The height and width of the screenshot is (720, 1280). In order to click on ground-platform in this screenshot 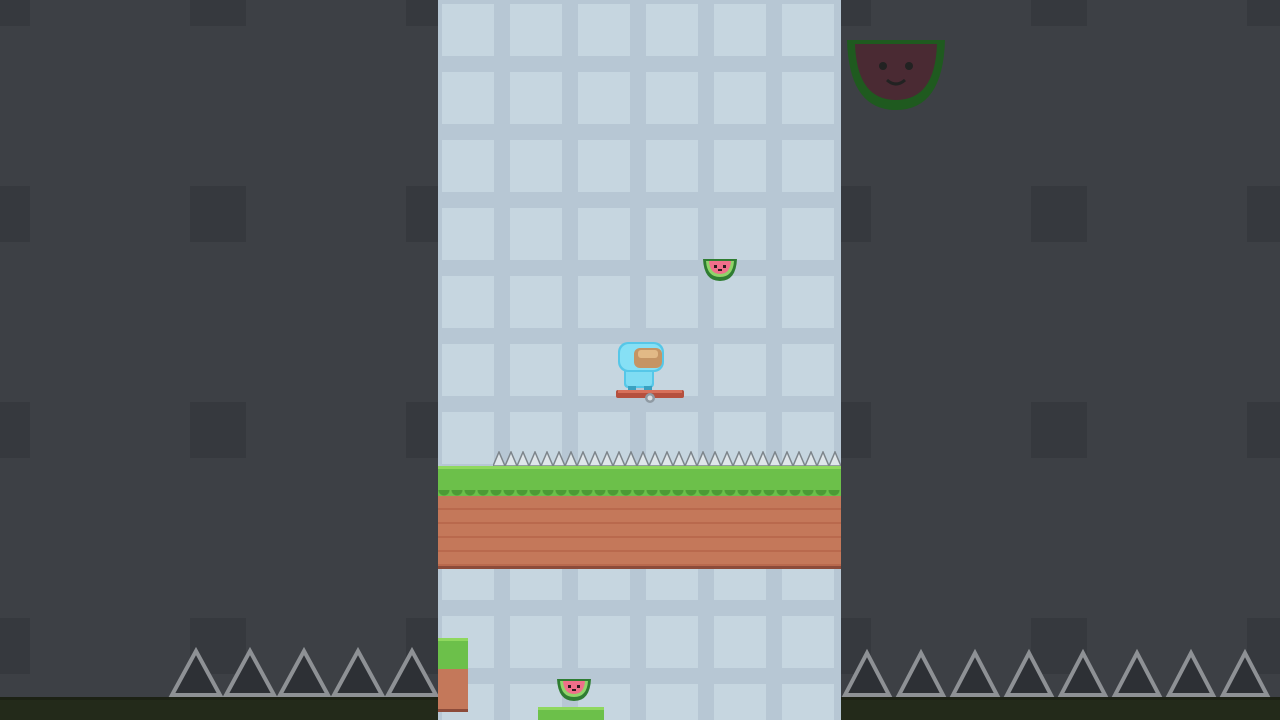, I will do `click(639, 517)`.